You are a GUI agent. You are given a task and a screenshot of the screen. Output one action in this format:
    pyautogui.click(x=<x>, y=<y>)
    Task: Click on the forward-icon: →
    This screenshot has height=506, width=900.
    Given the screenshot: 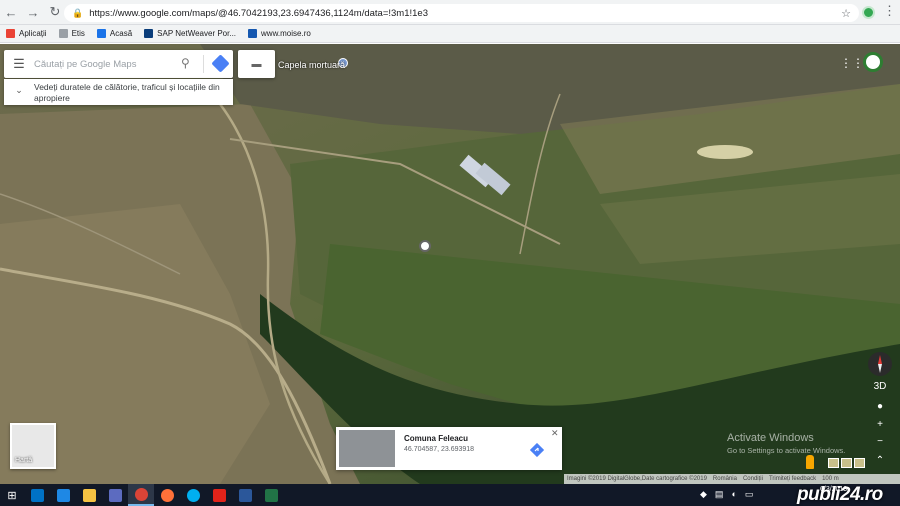 What is the action you would take?
    pyautogui.click(x=33, y=12)
    